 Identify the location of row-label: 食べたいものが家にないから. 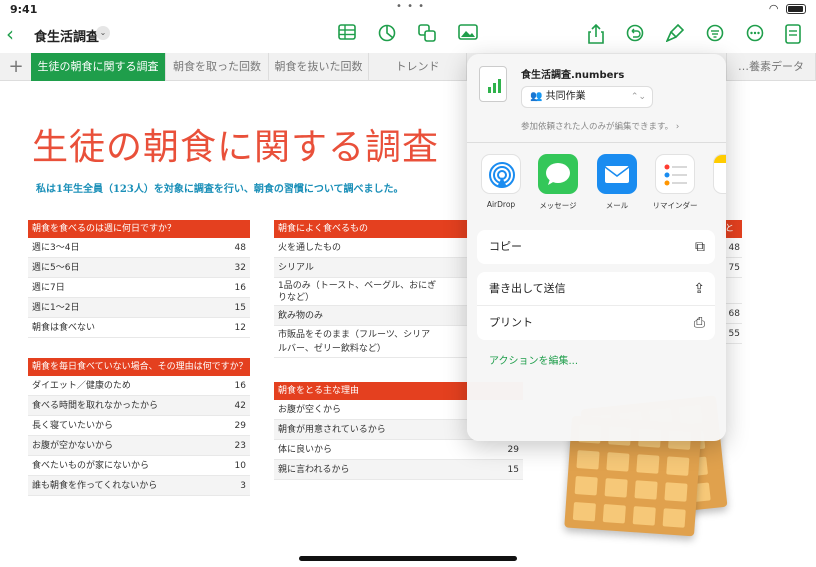
(91, 466).